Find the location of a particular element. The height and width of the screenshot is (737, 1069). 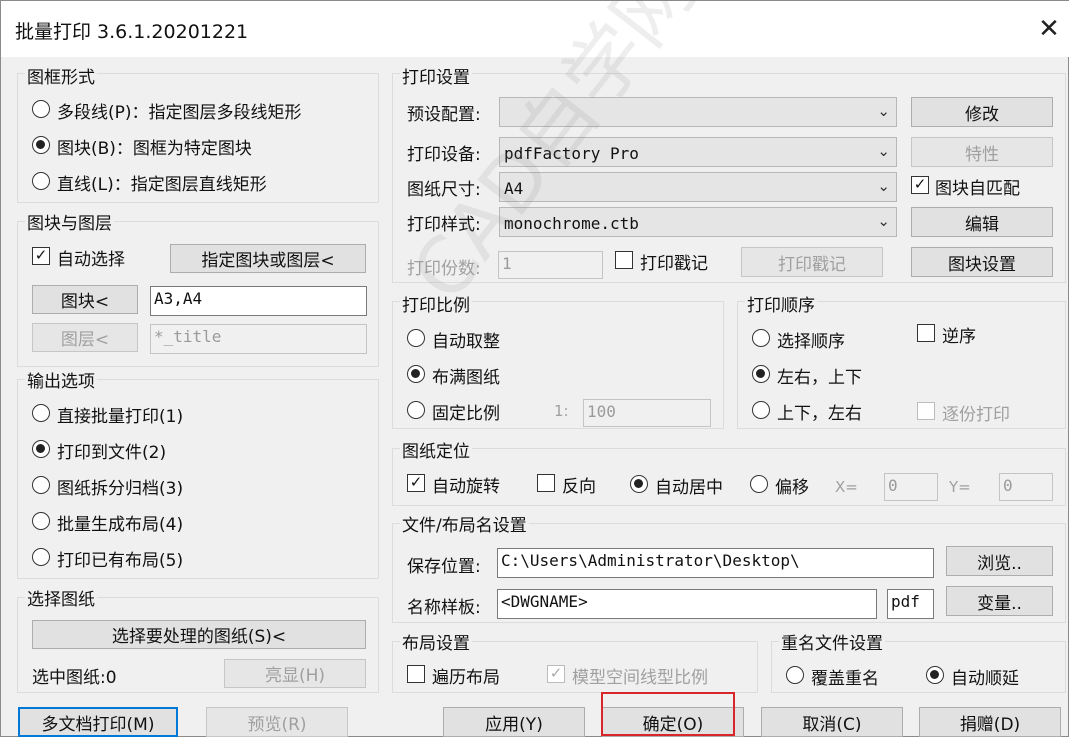

print-settings-title: 打印设置 is located at coordinates (436, 75).